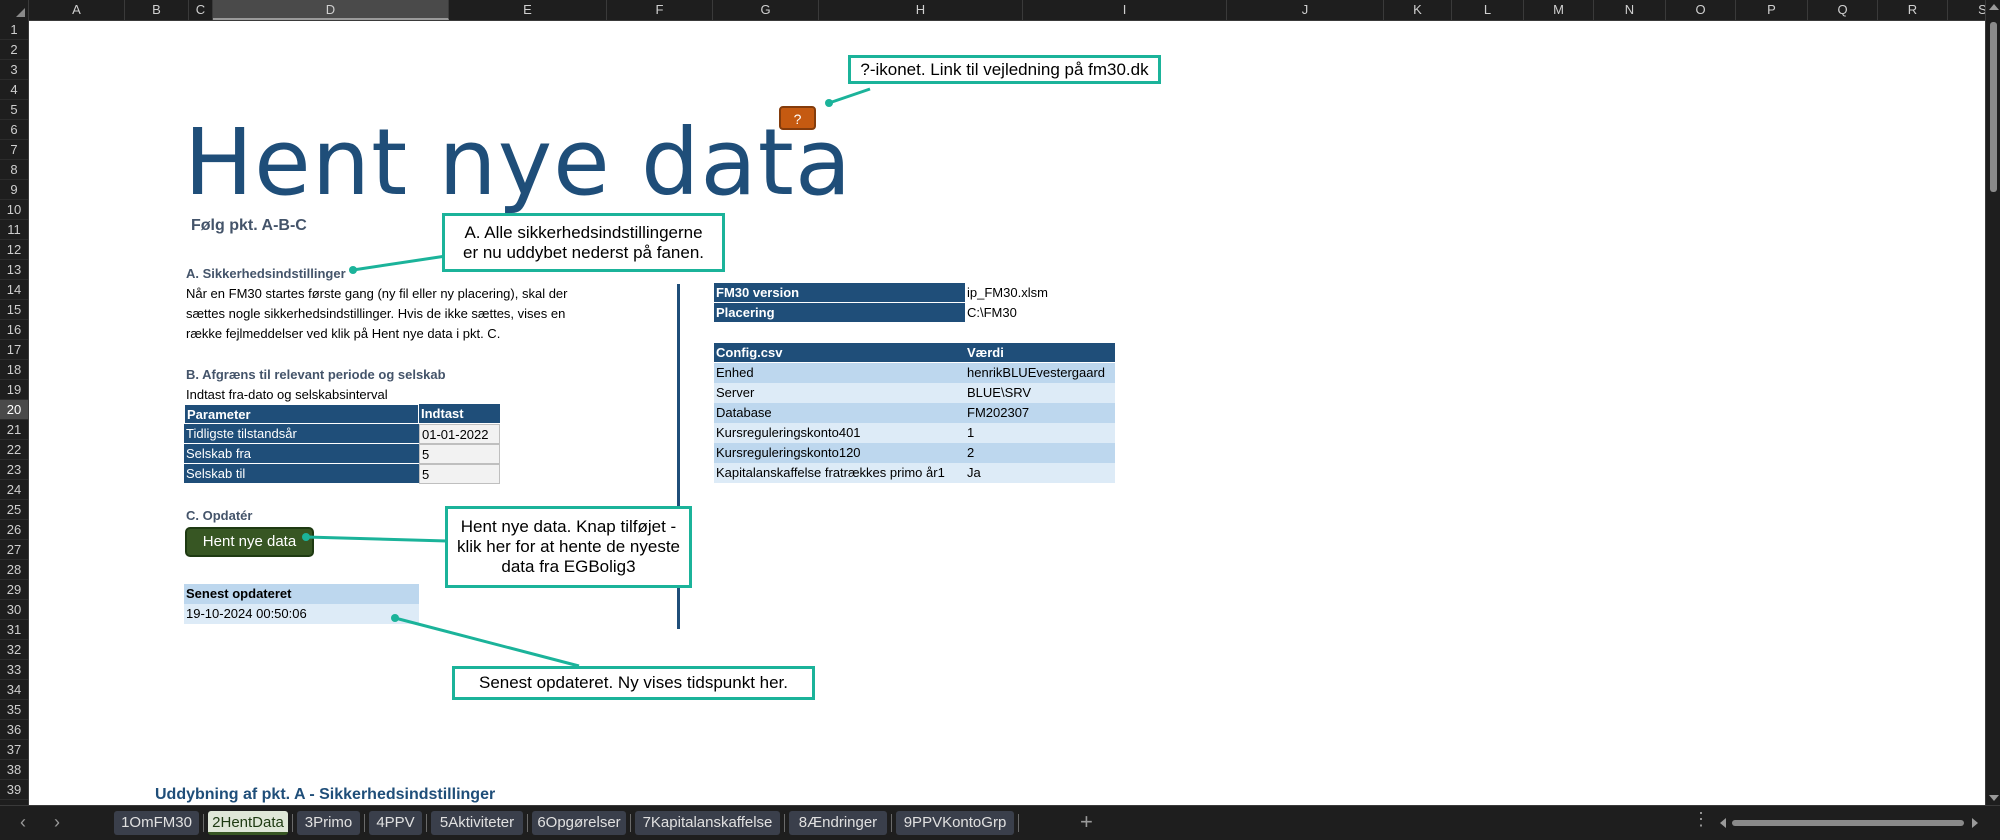  Describe the element at coordinates (1994, 7) in the screenshot. I see `scroll-up-icon` at that location.